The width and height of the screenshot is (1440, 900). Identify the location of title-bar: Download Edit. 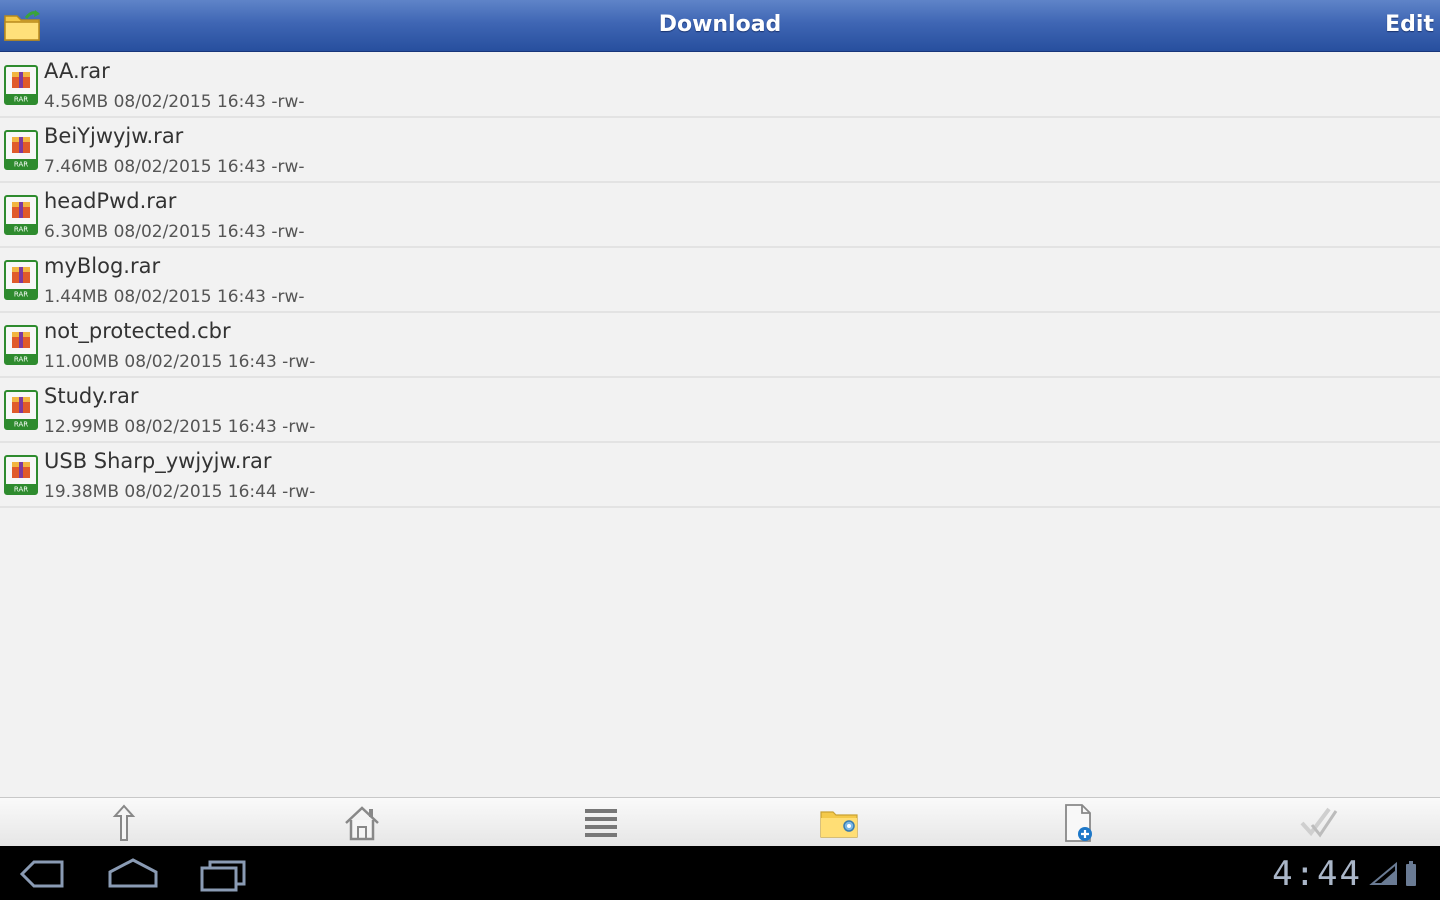
(720, 26).